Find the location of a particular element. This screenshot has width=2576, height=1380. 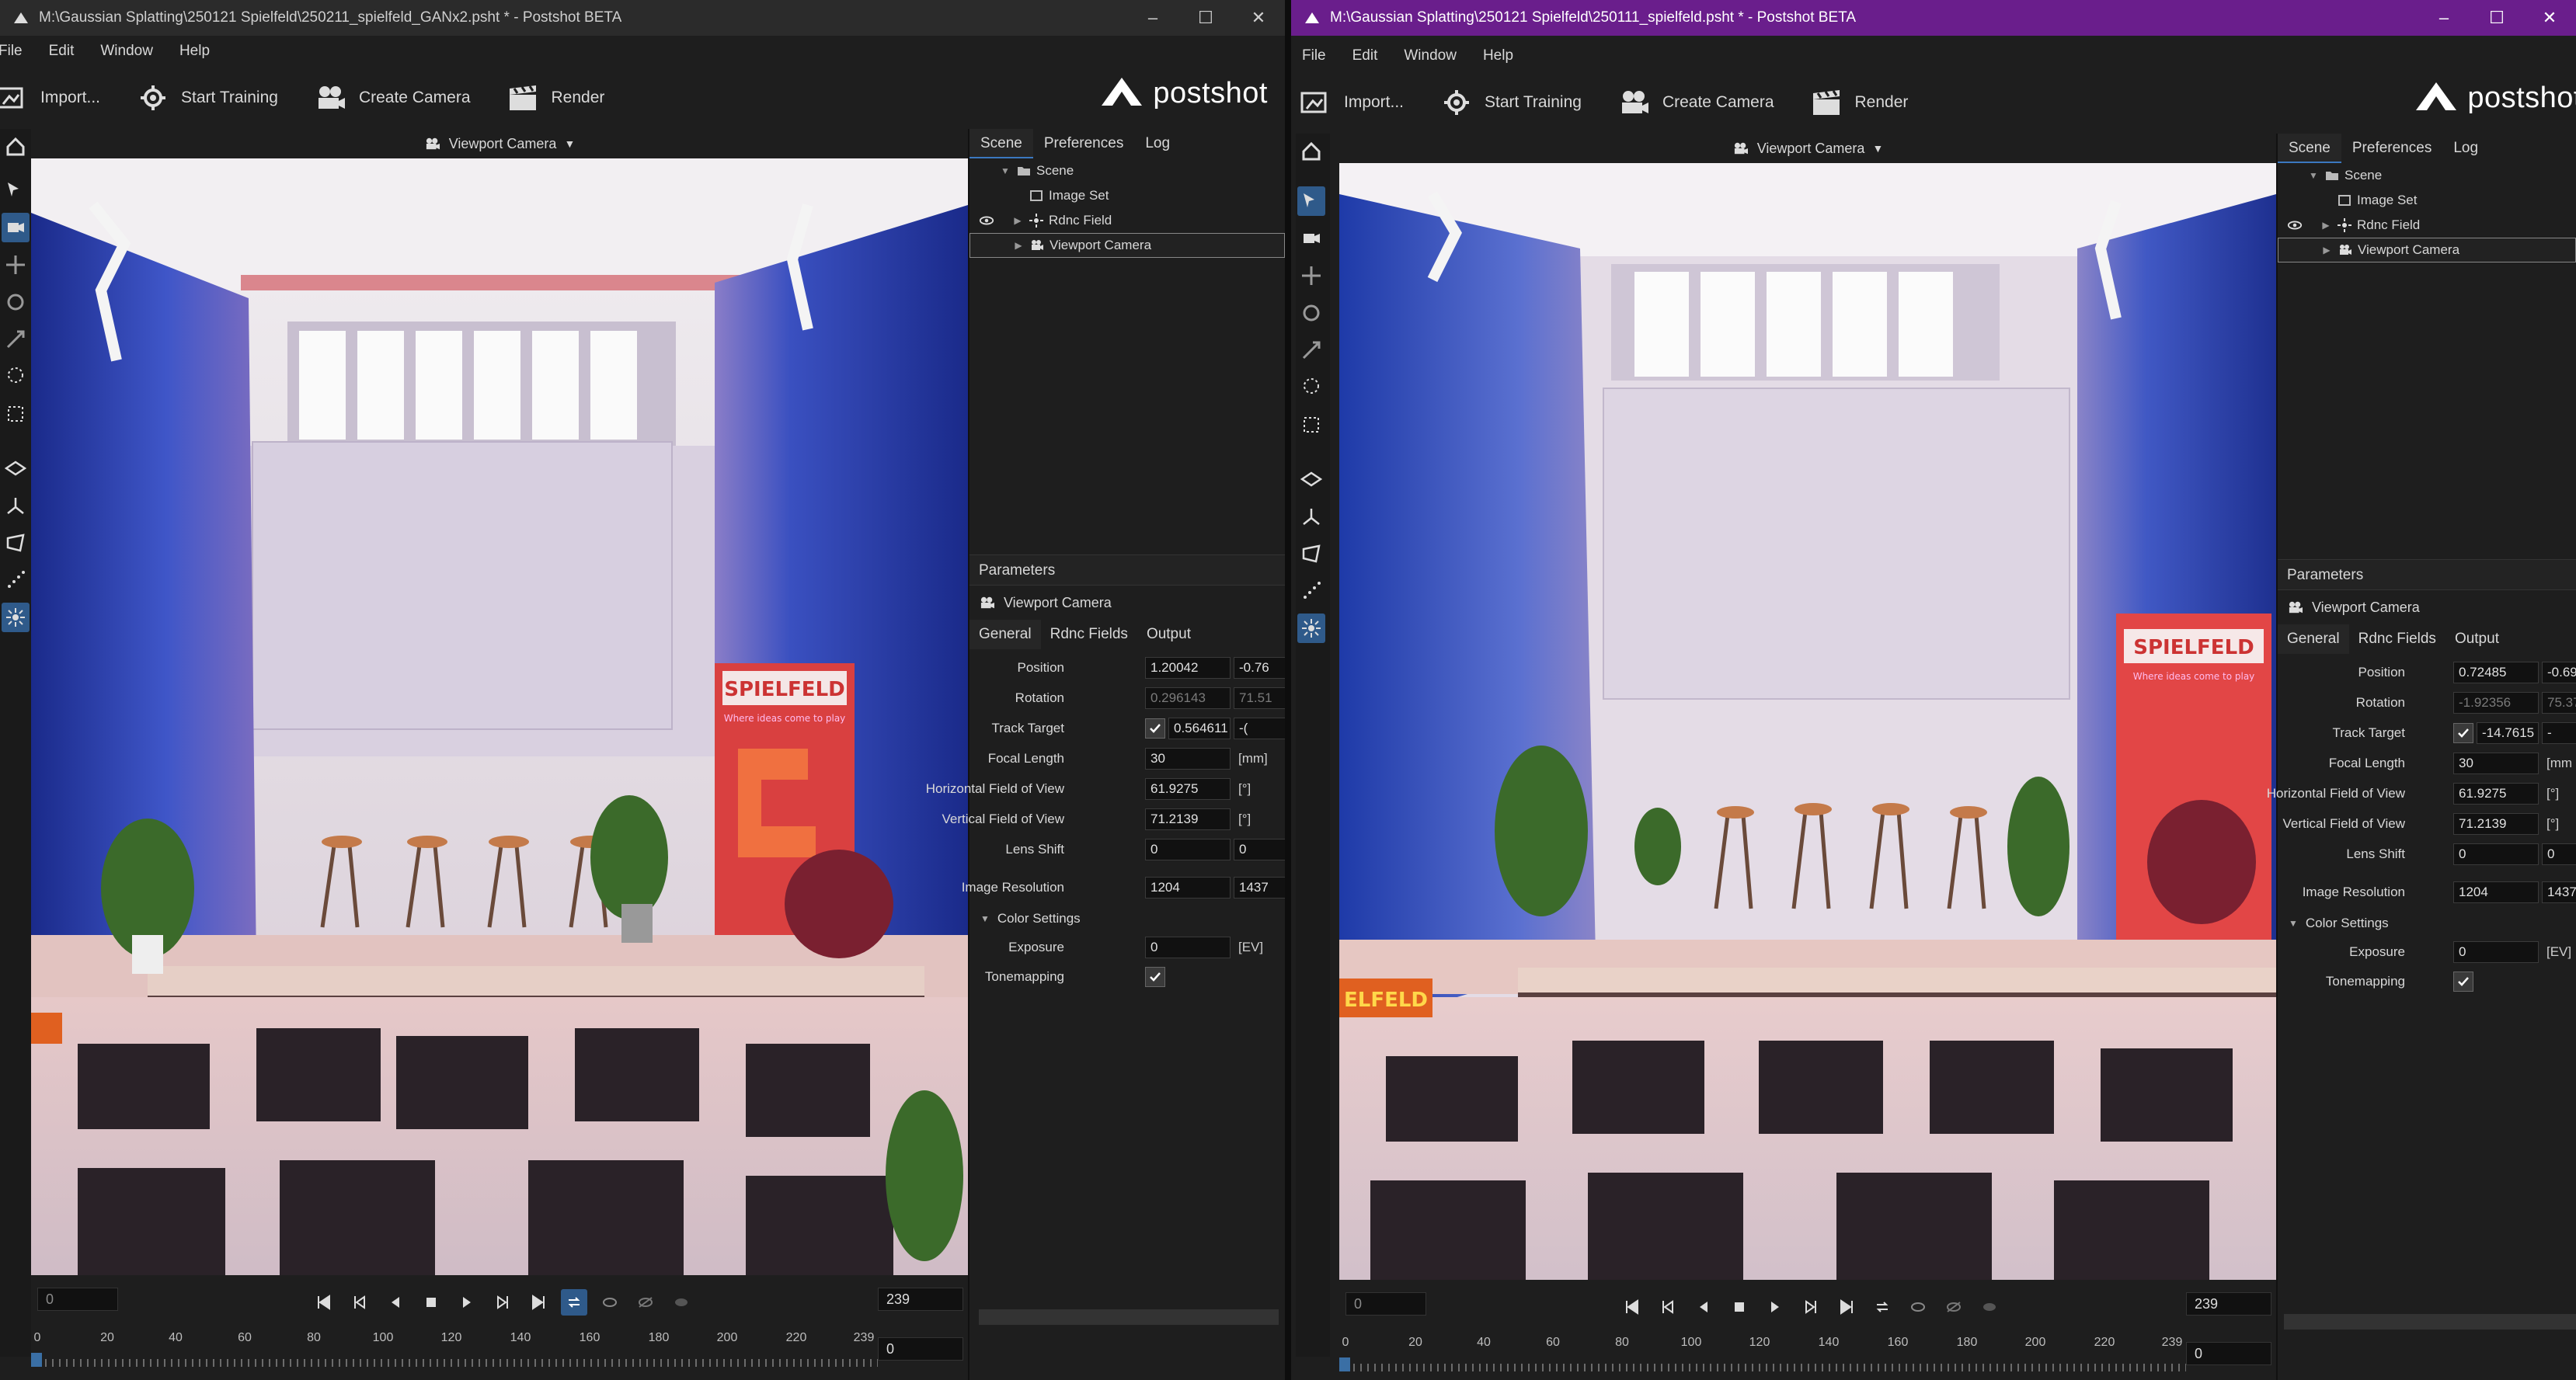

track-target-y-field: - is located at coordinates (2559, 733).